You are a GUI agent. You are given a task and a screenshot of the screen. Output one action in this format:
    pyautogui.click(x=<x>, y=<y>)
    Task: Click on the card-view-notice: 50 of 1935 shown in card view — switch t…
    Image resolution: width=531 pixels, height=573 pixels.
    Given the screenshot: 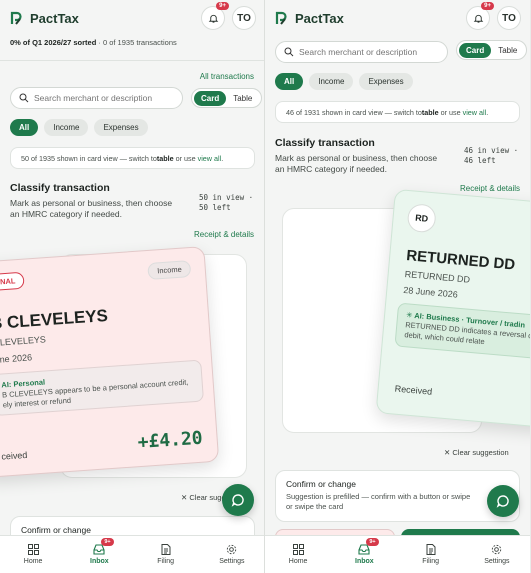 What is the action you would take?
    pyautogui.click(x=132, y=158)
    